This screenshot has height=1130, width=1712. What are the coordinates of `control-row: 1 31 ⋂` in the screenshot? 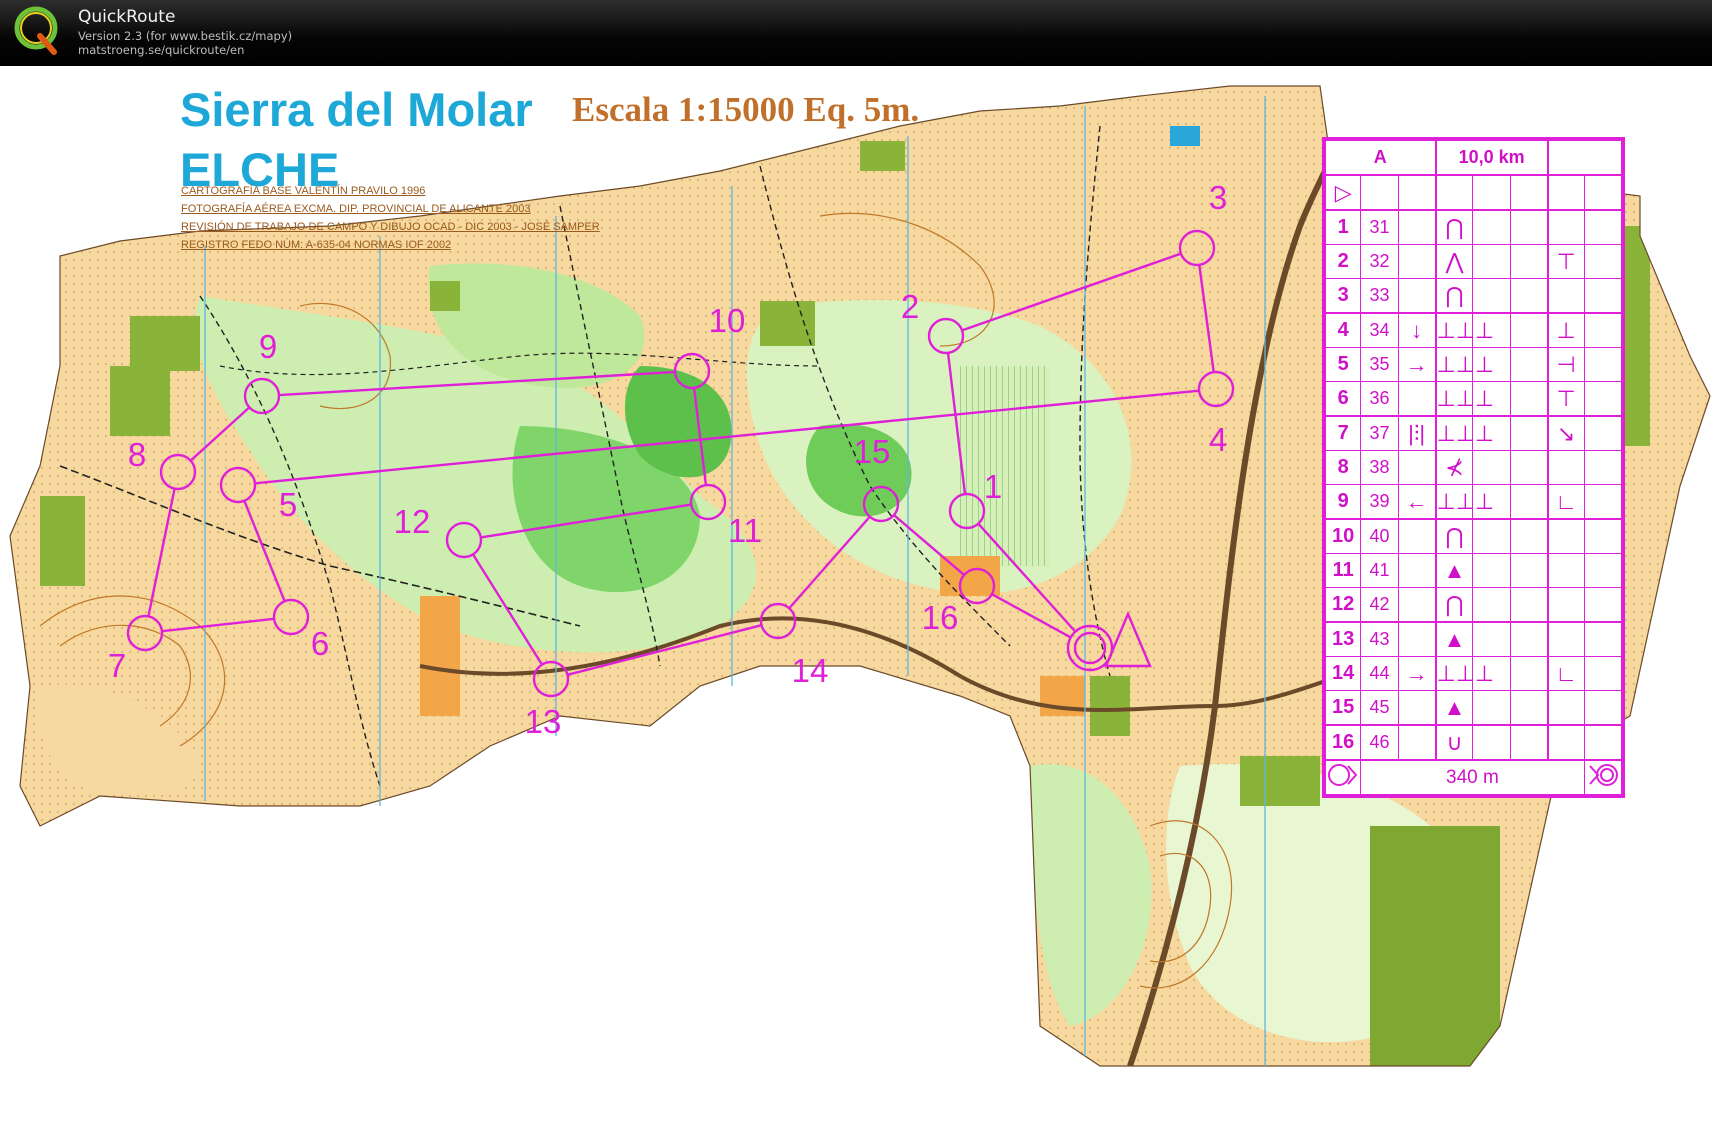 It's located at (1473, 227).